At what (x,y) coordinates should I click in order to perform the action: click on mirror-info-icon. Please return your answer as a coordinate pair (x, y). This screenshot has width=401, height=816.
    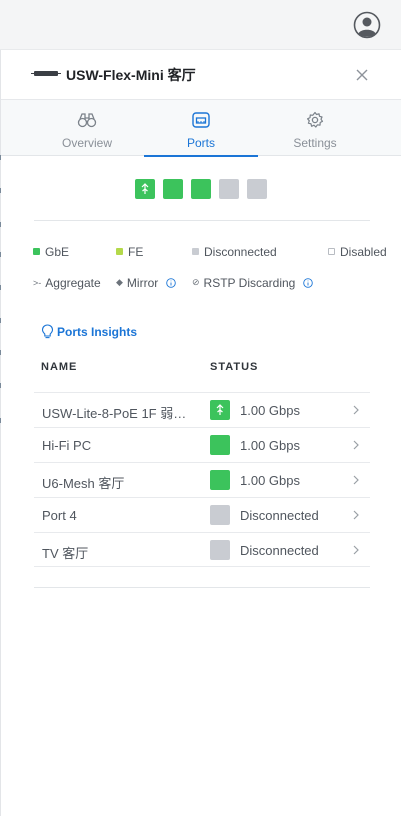
    Looking at the image, I should click on (170, 283).